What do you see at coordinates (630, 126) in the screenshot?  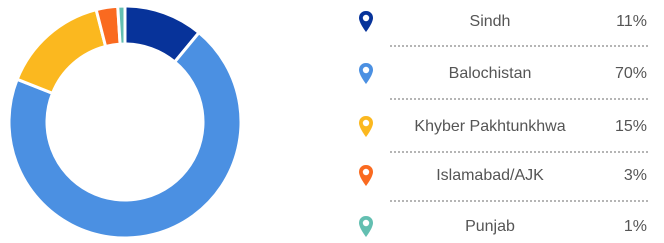 I see `legend-value: 15%` at bounding box center [630, 126].